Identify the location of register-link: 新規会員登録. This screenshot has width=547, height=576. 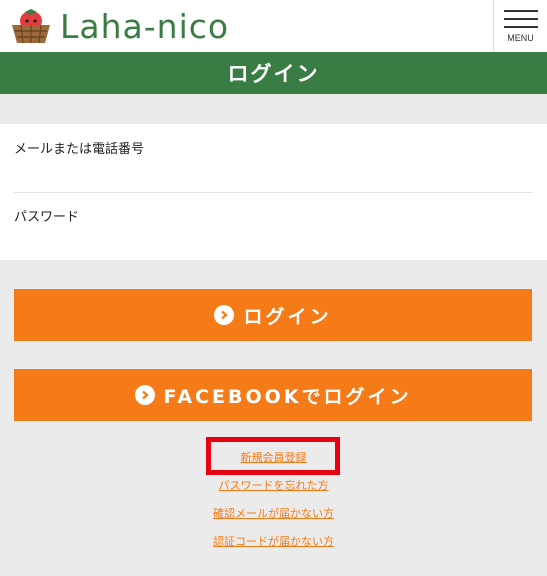
(273, 457).